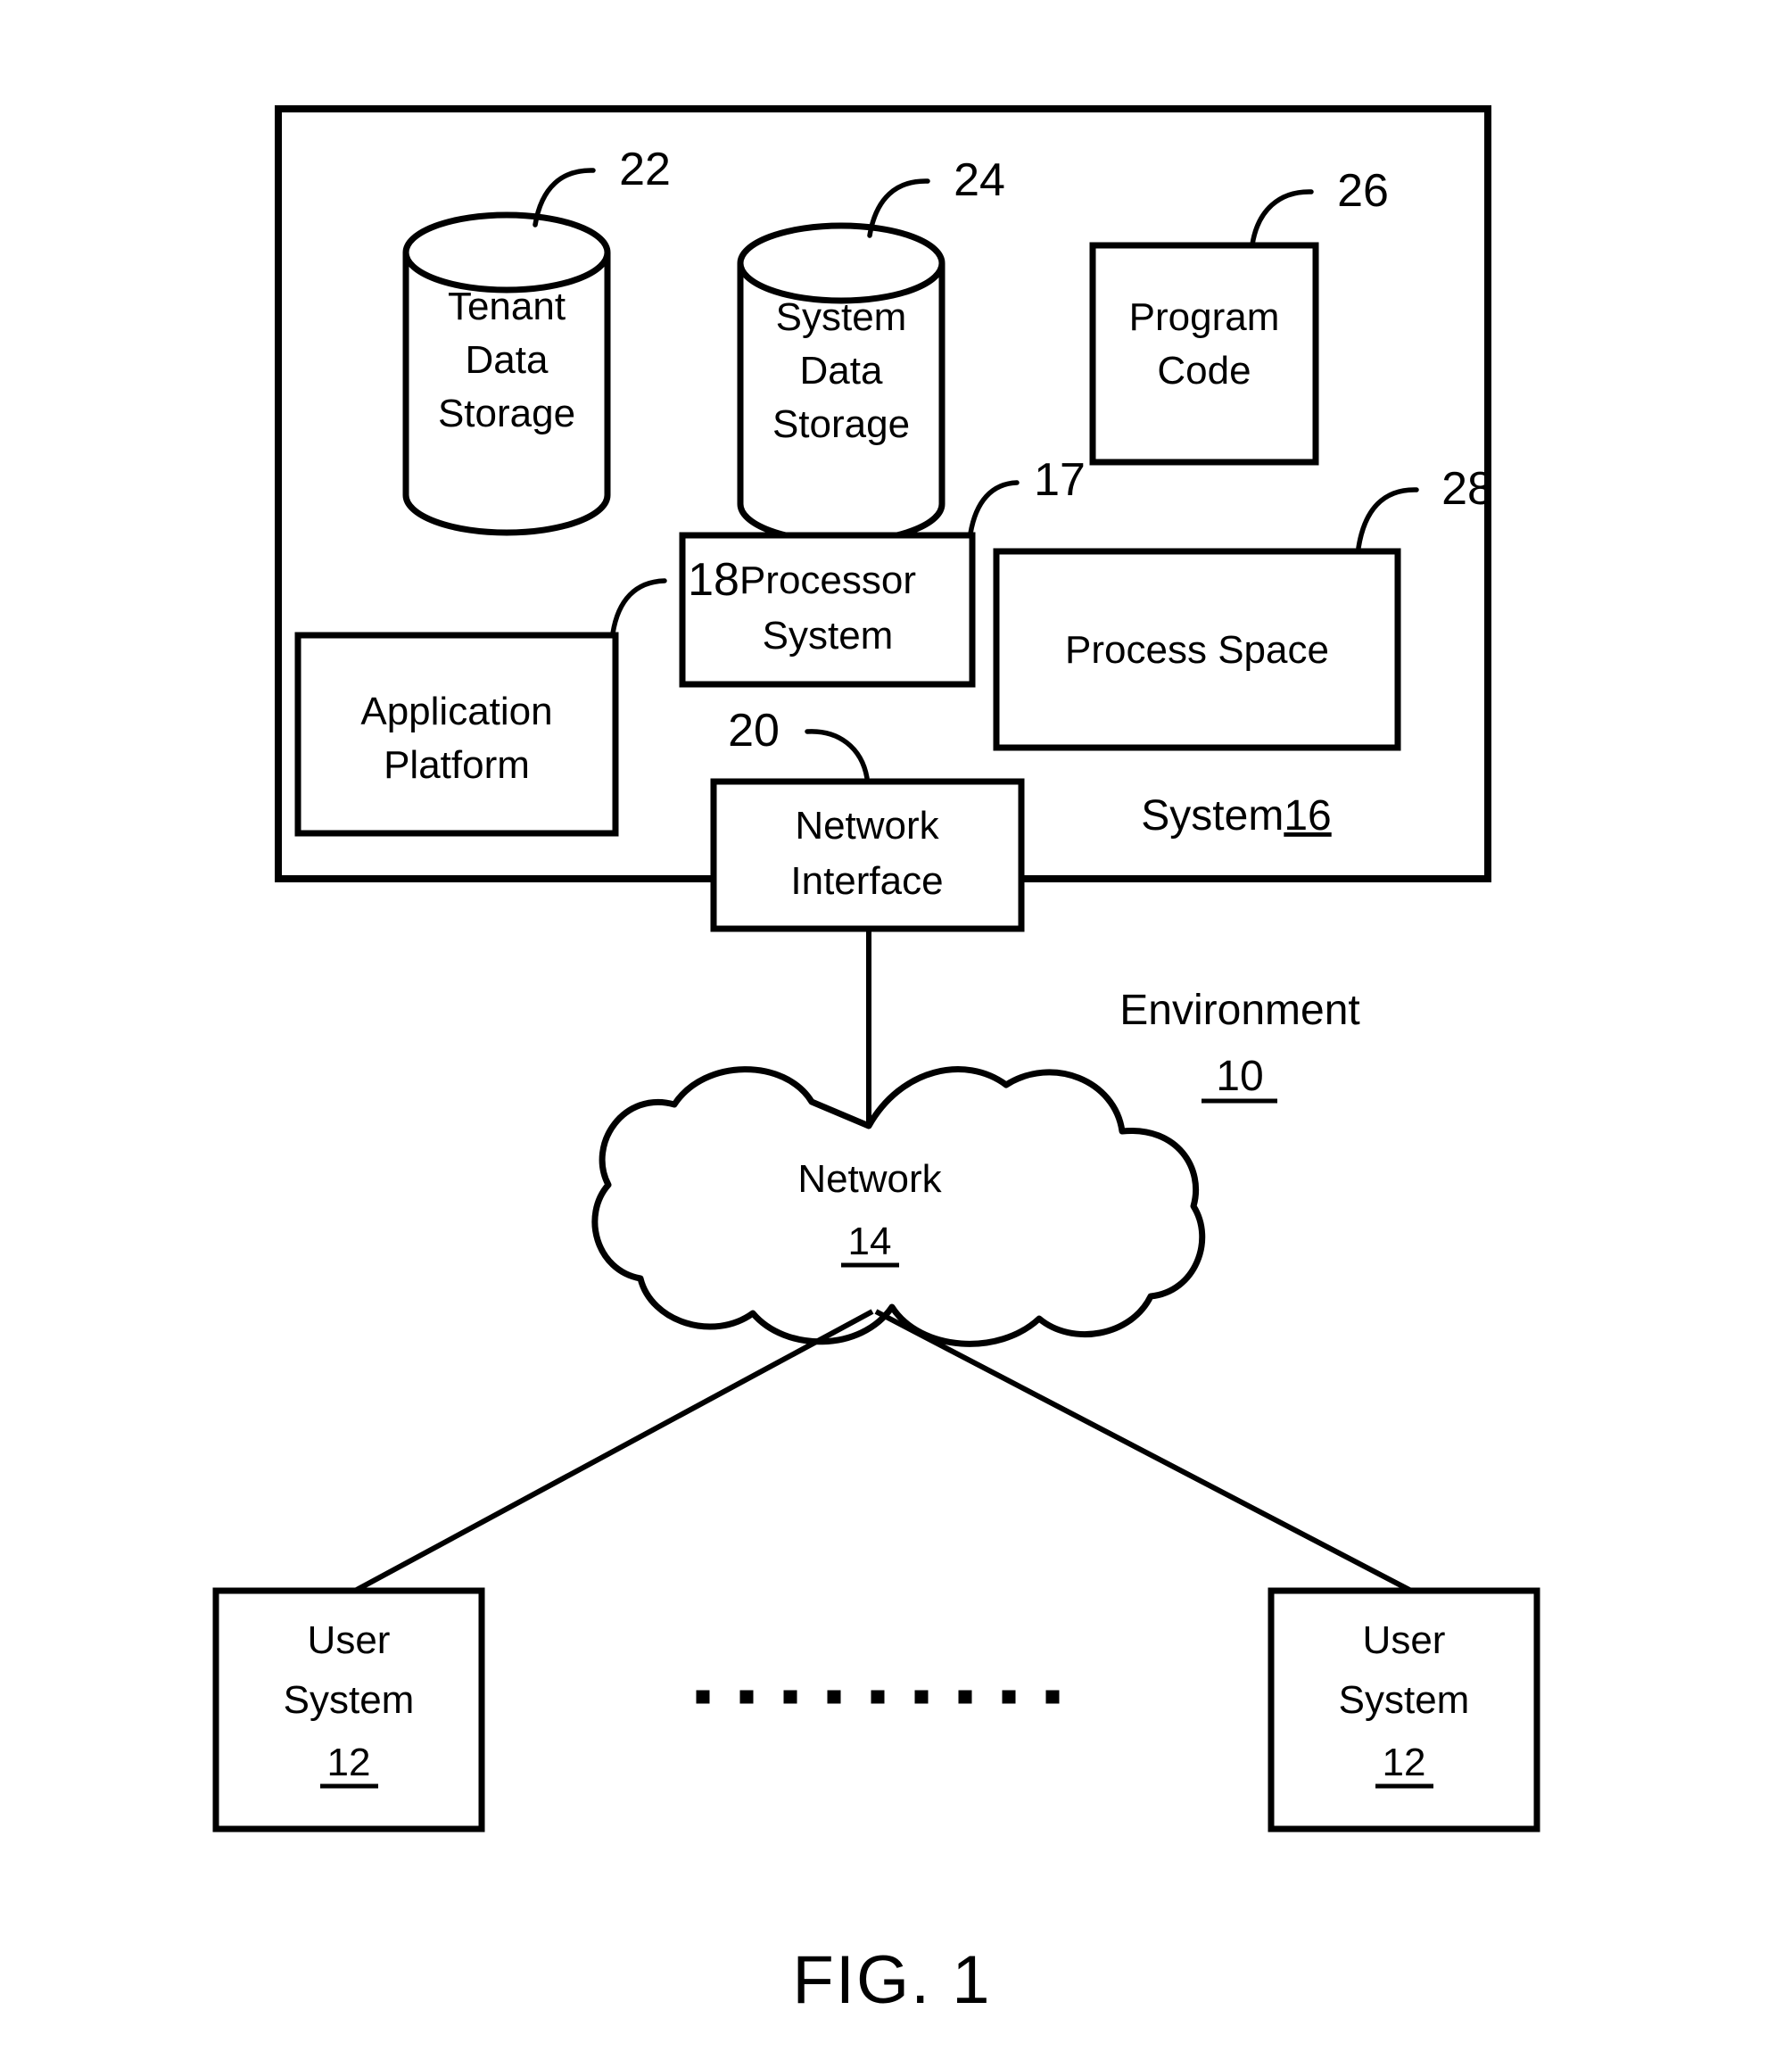 This screenshot has width=1792, height=2060. I want to click on tenant-data-storage-label-line3: Storage, so click(506, 413).